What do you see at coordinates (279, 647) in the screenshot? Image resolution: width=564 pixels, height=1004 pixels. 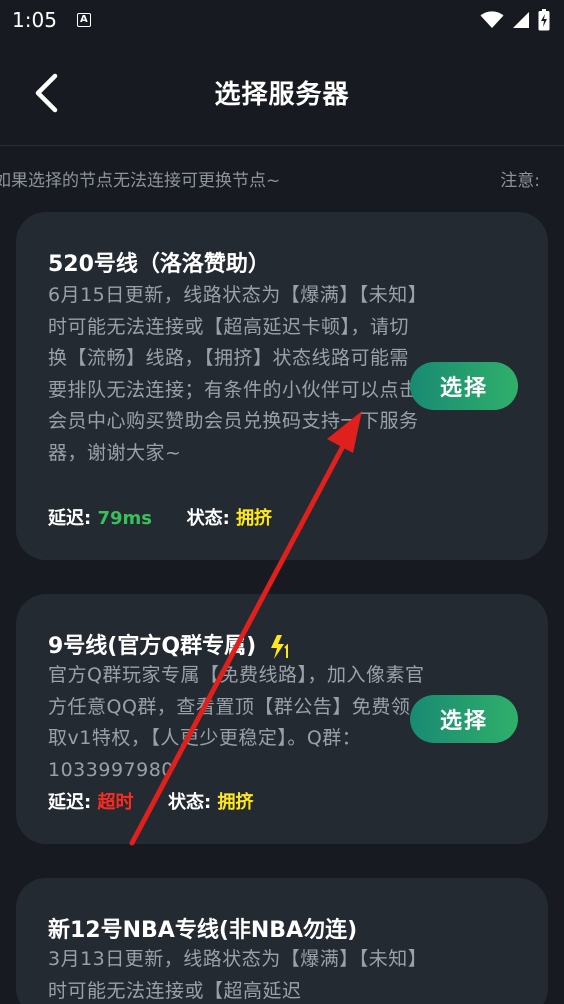 I see `vip-bolt-icon` at bounding box center [279, 647].